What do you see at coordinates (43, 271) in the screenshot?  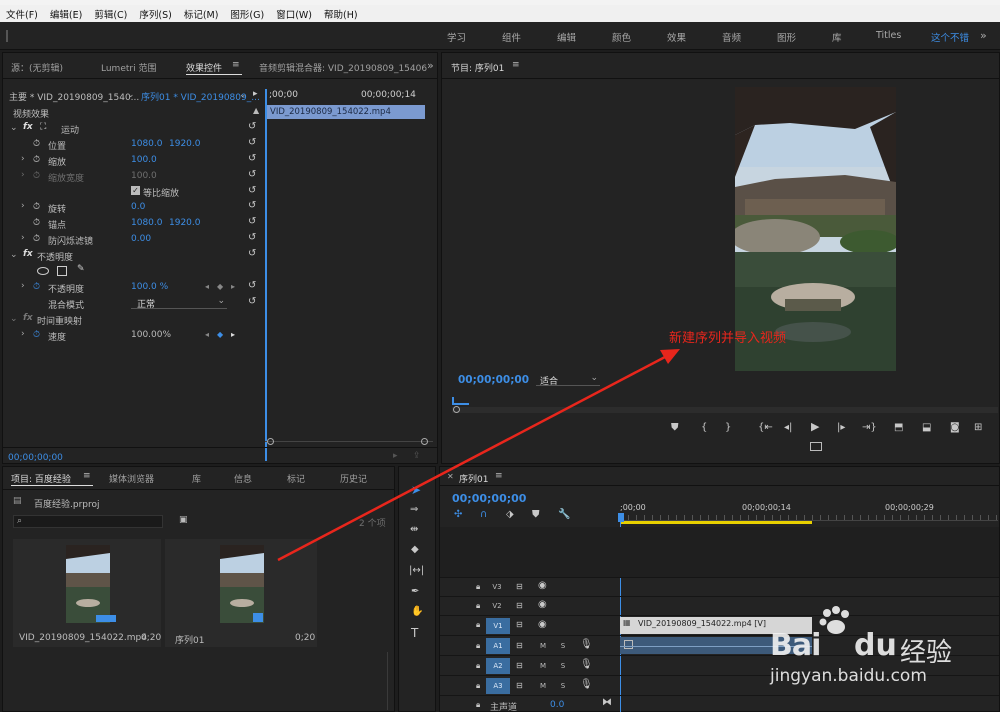 I see `ellipse-mask-icon` at bounding box center [43, 271].